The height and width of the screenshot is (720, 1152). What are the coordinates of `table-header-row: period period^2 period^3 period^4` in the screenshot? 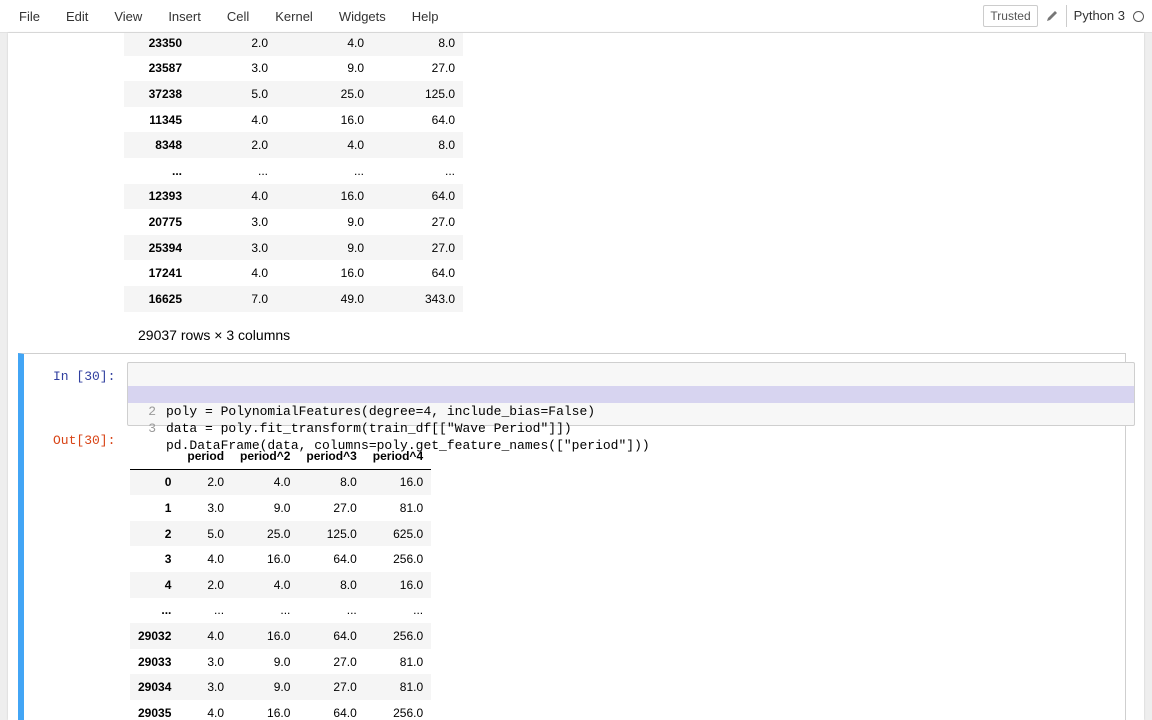 It's located at (281, 456).